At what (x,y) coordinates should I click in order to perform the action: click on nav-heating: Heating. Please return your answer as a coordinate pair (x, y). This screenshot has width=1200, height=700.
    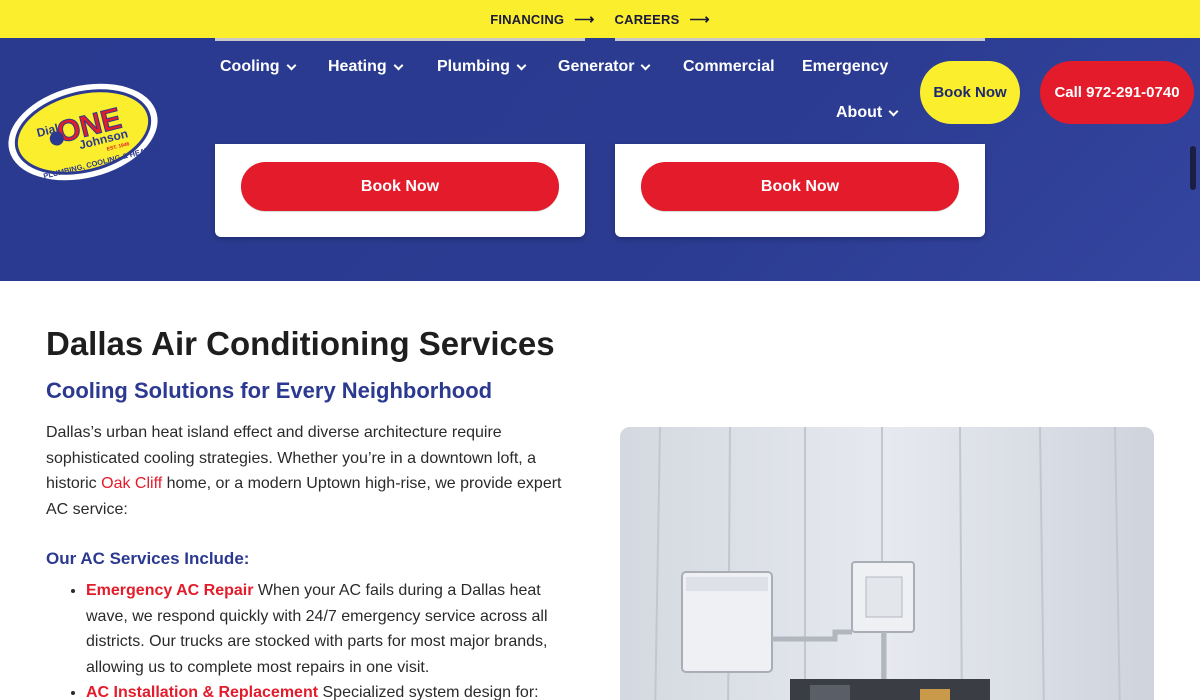
    Looking at the image, I should click on (366, 67).